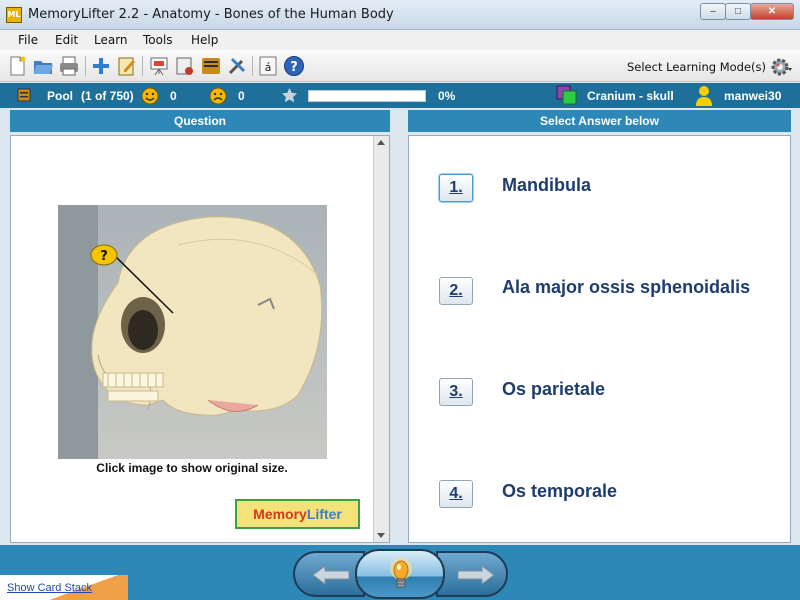  What do you see at coordinates (400, 66) in the screenshot?
I see `toolbar: á ? Select Learning Mode(s)` at bounding box center [400, 66].